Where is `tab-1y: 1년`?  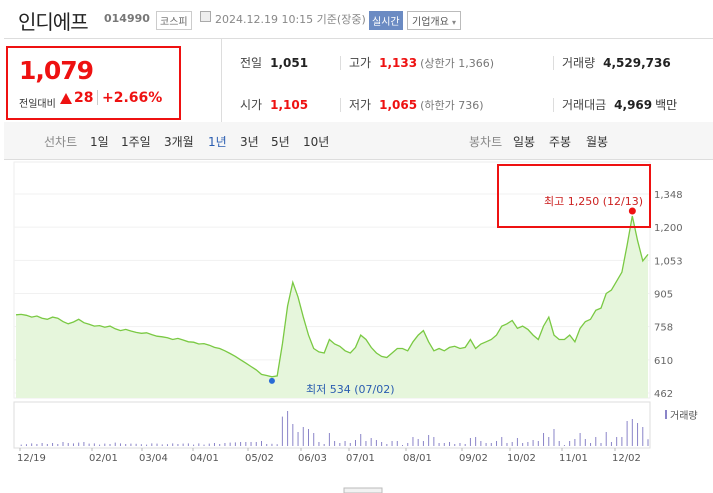 tab-1y: 1년 is located at coordinates (217, 141).